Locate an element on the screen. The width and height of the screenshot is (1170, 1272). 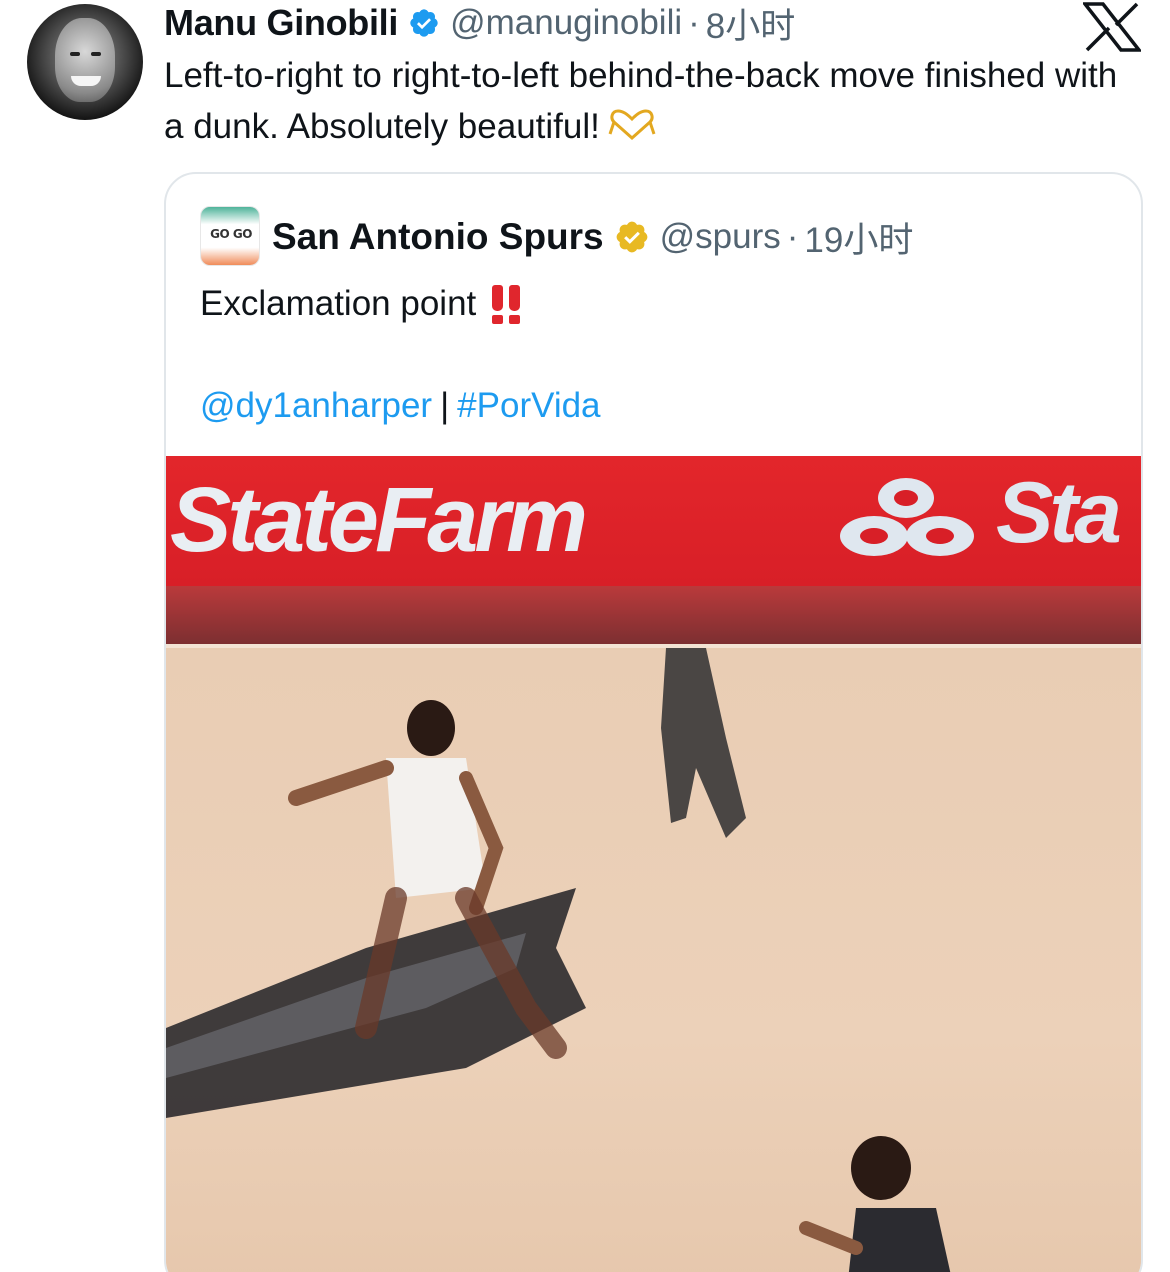
timestamp: 8小时 is located at coordinates (750, 24).